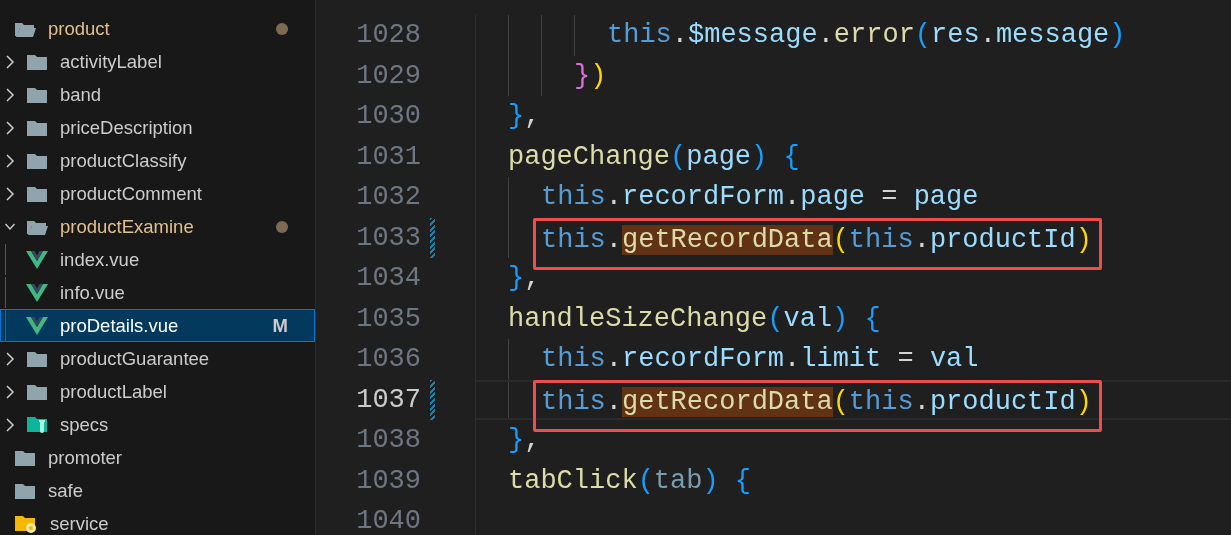  Describe the element at coordinates (37, 424) in the screenshot. I see `folder-flask-icon` at that location.